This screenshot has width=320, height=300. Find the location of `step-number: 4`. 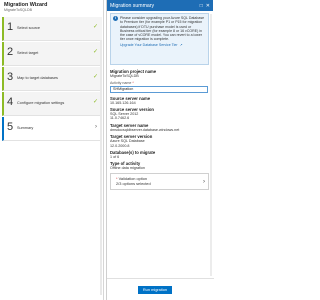

step-number: 4 is located at coordinates (10, 102).